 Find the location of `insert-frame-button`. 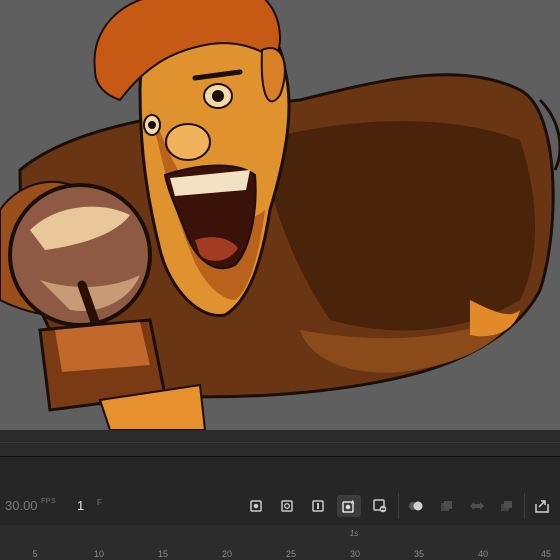

insert-frame-button is located at coordinates (318, 506).